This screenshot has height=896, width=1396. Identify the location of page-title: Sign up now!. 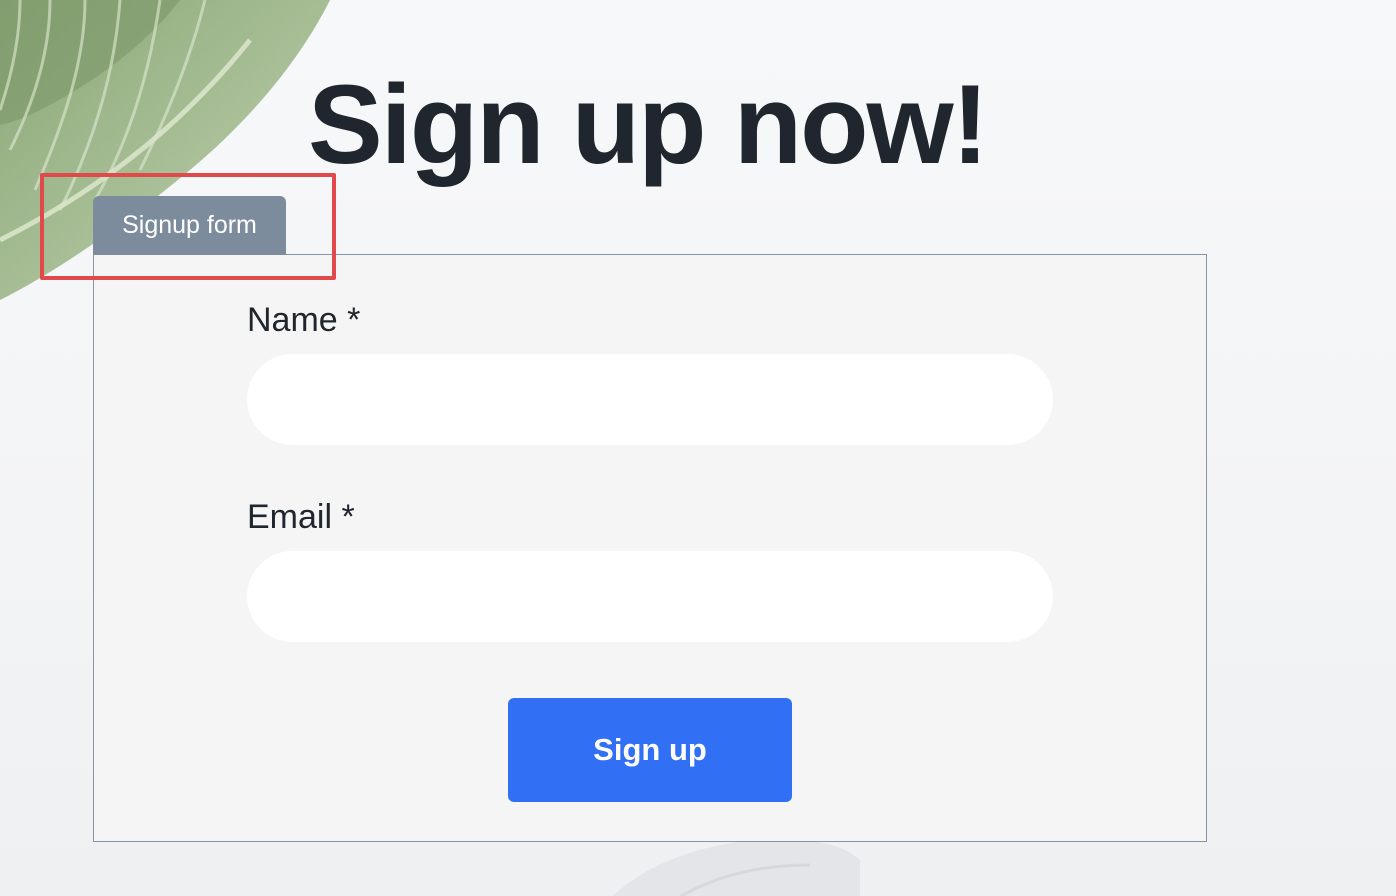
(648, 124).